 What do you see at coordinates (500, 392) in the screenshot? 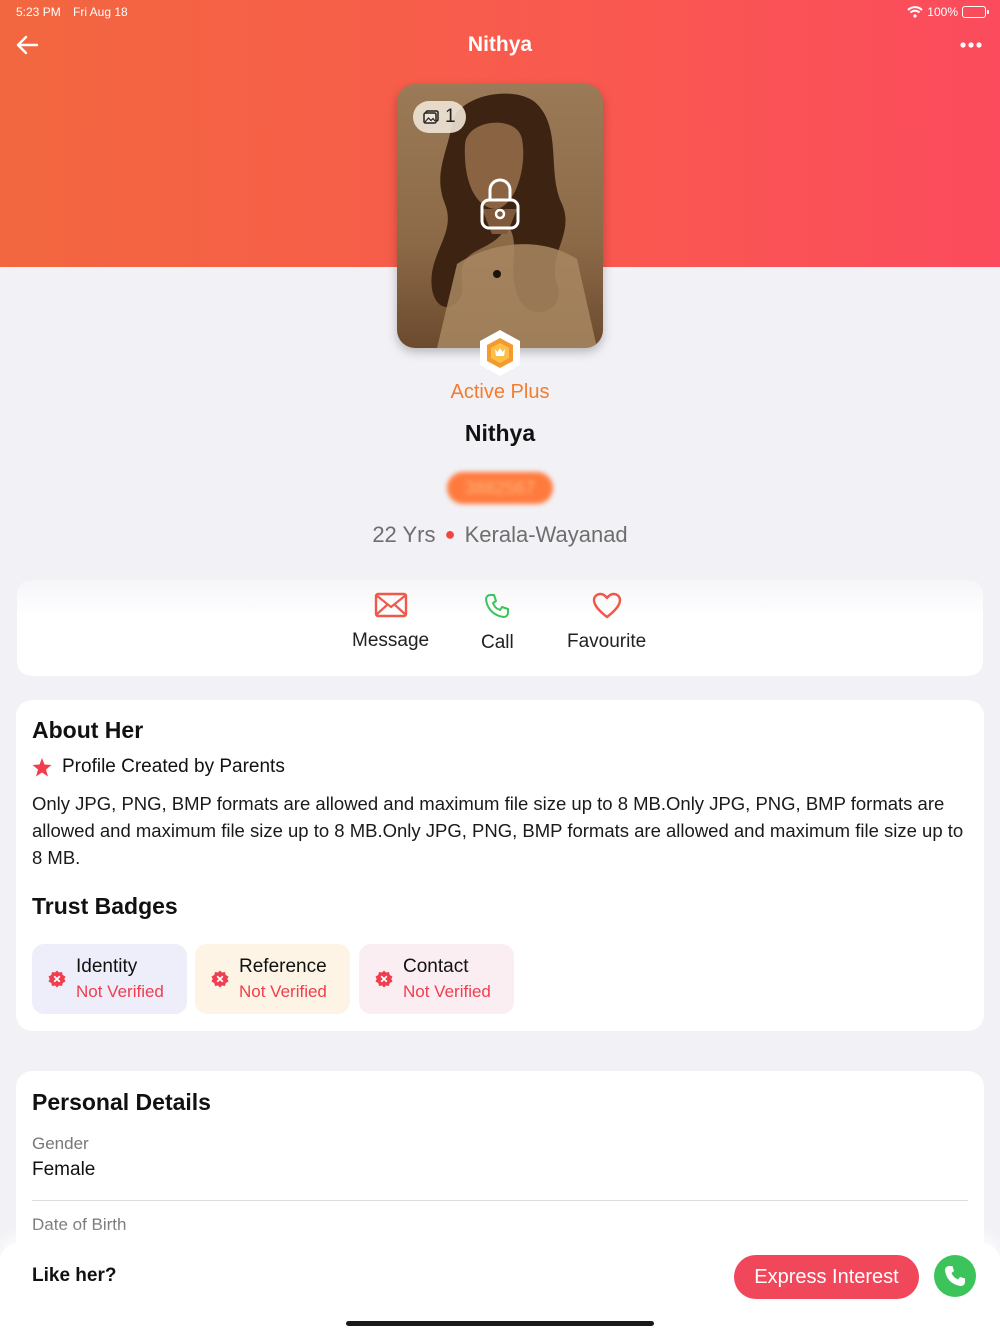
I see `membership-plan: Active Plus` at bounding box center [500, 392].